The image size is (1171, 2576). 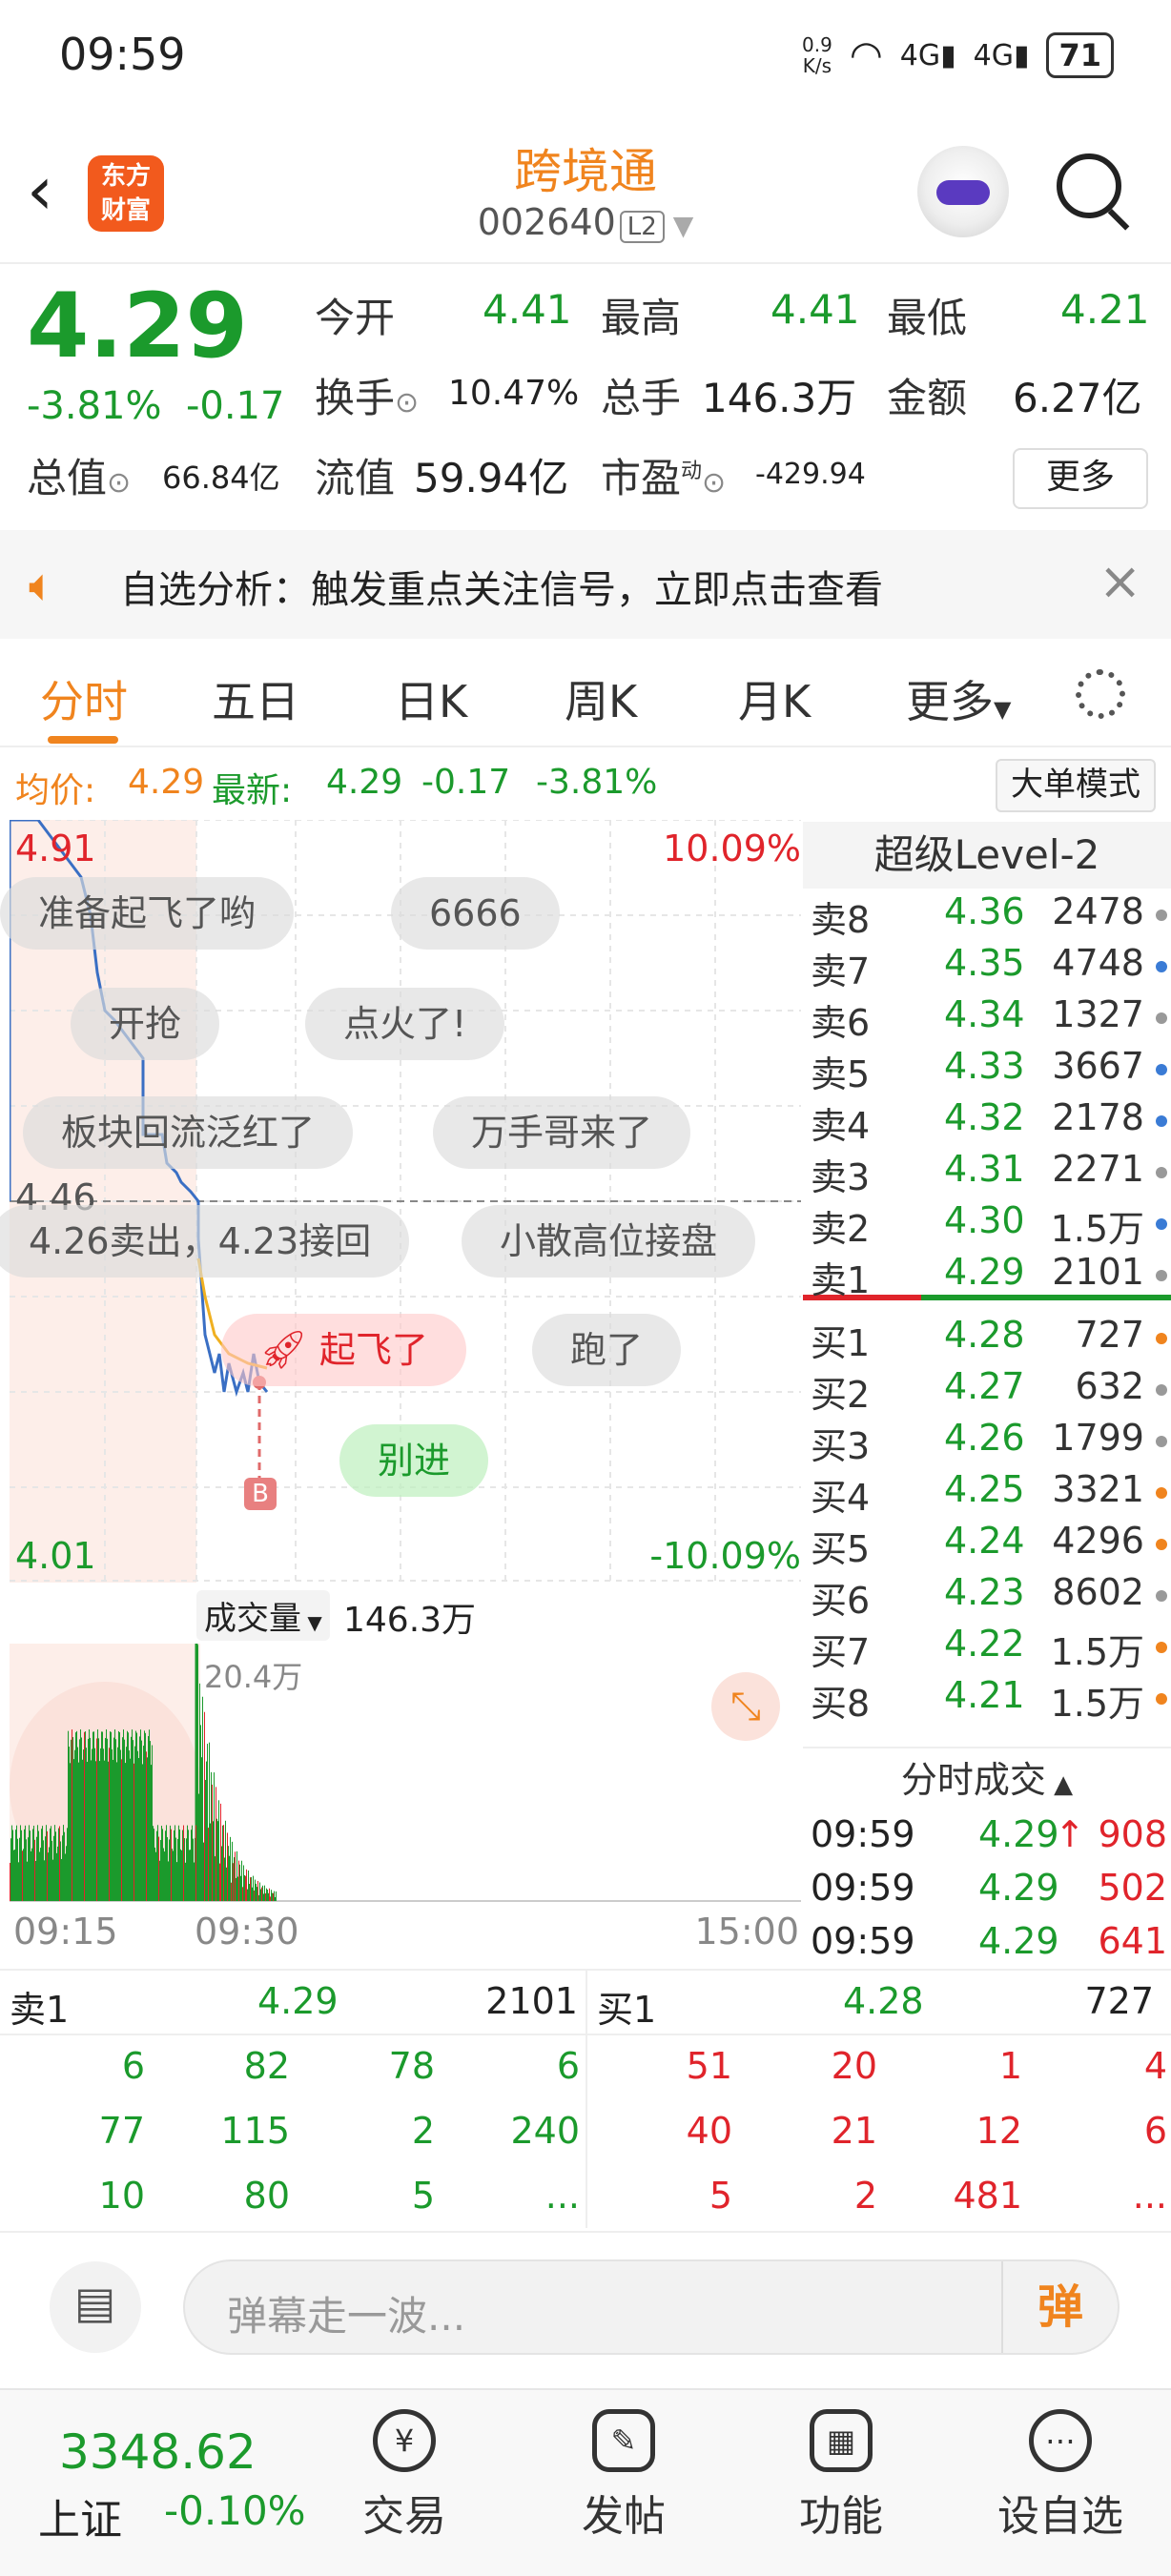 I want to click on settings-icon, so click(x=1100, y=694).